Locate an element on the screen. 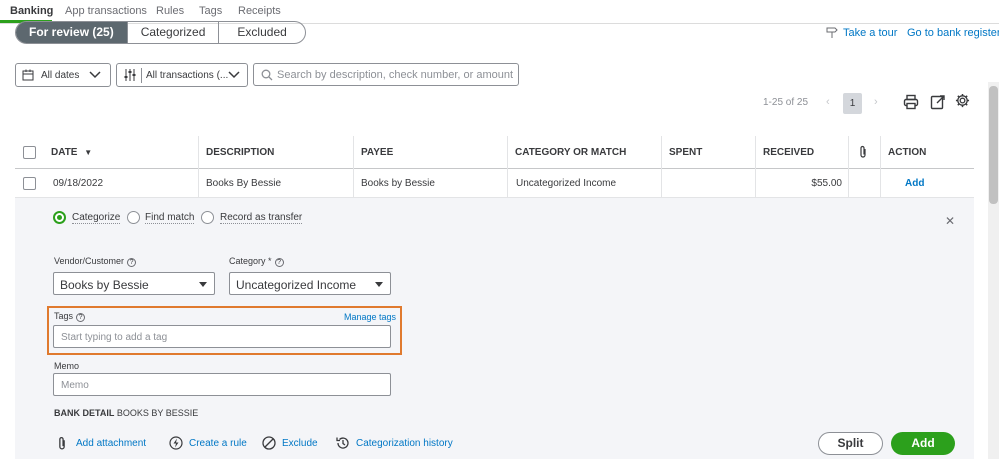 The image size is (999, 459). row-date: 09/18/2022 is located at coordinates (78, 183).